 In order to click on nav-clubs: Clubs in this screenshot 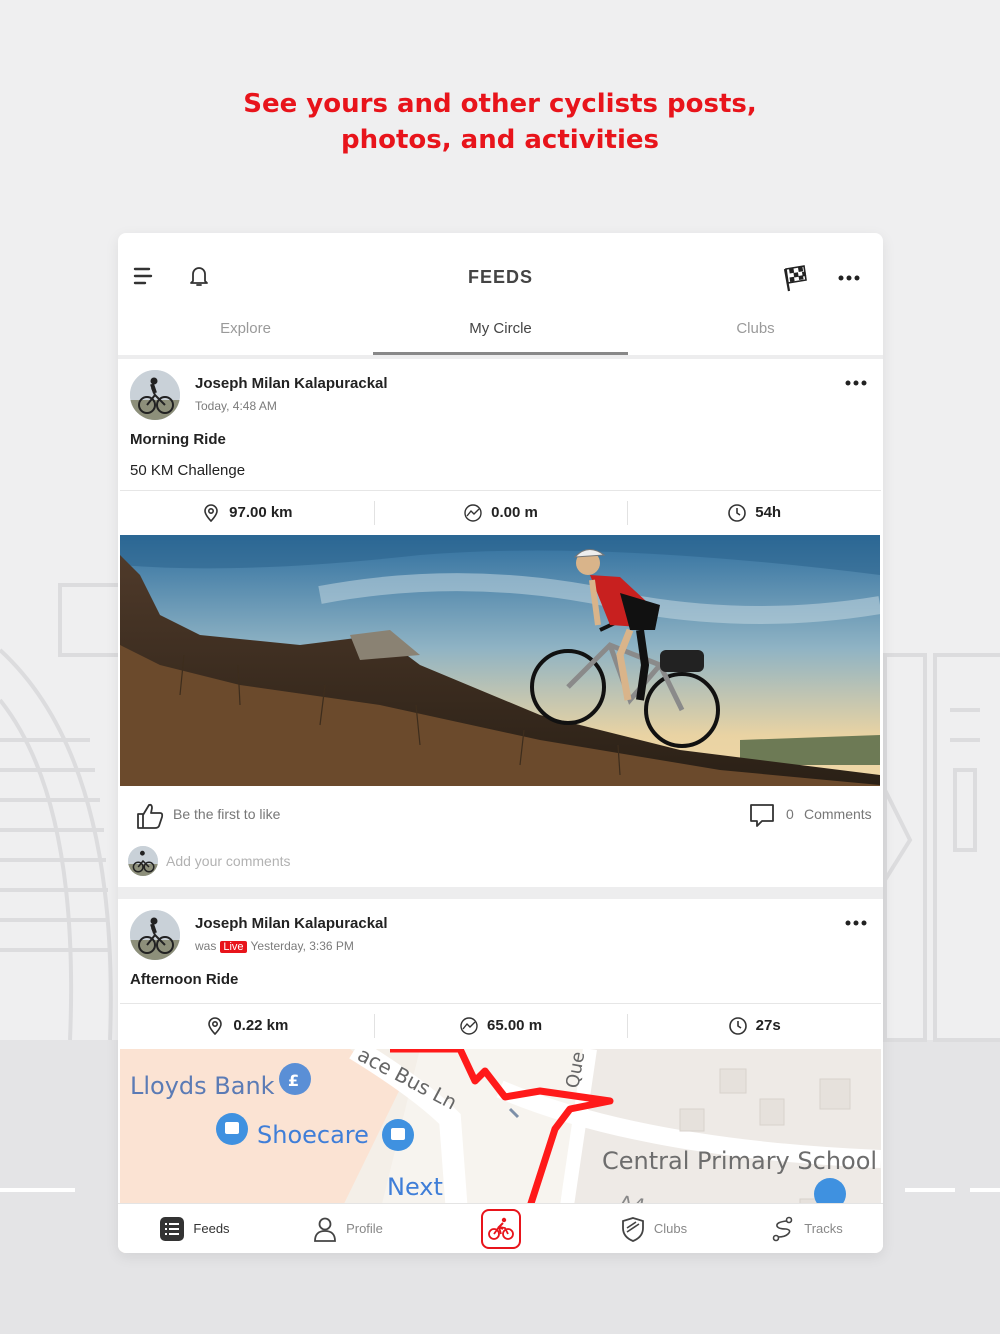, I will do `click(653, 1229)`.